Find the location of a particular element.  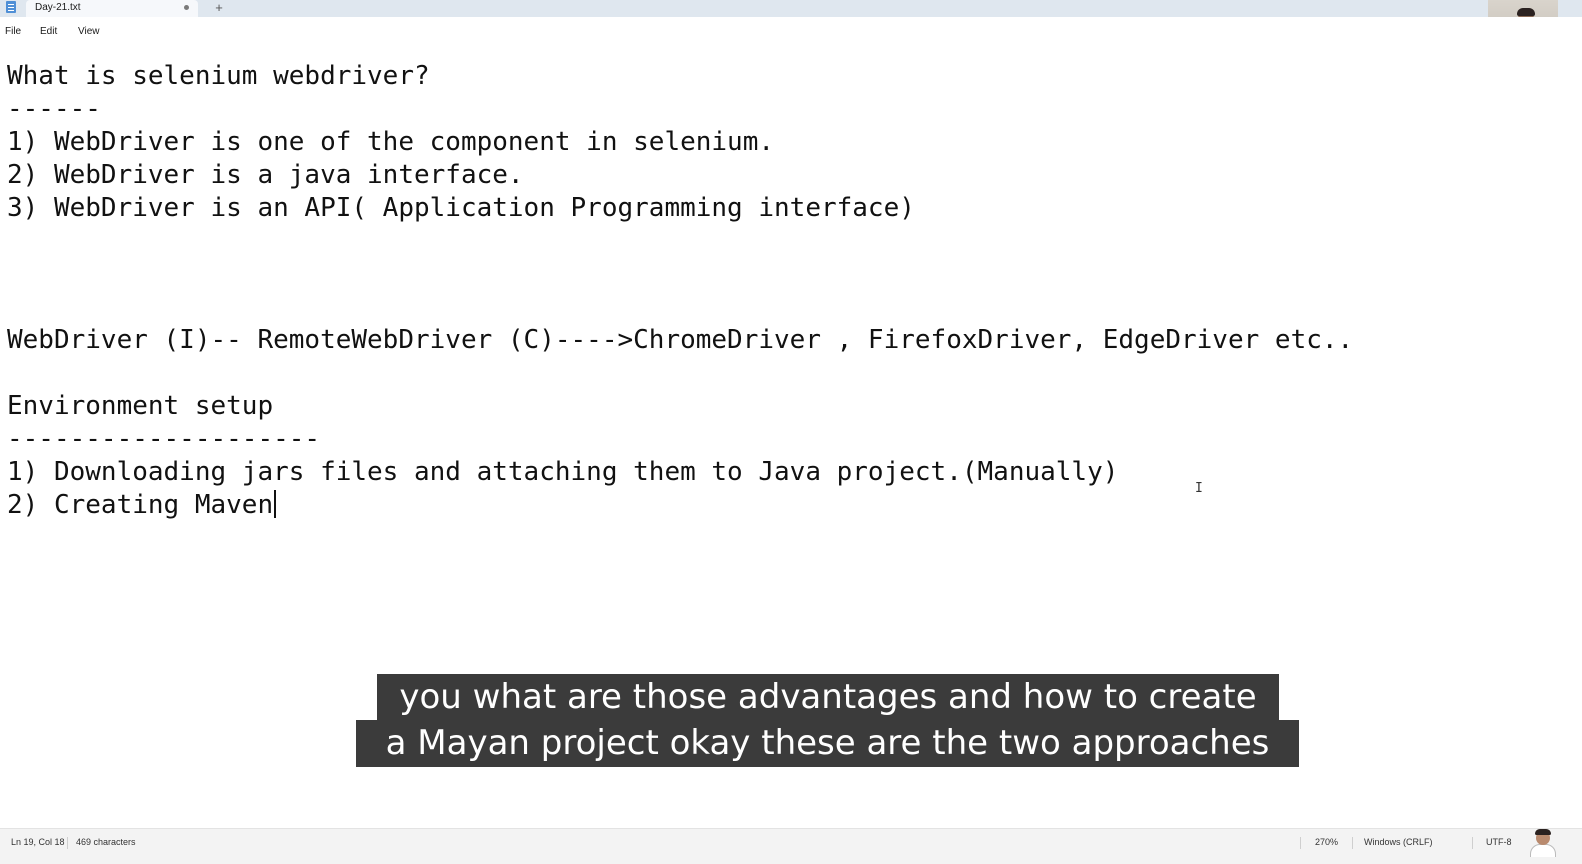

editor-line: ------ is located at coordinates (54, 109).